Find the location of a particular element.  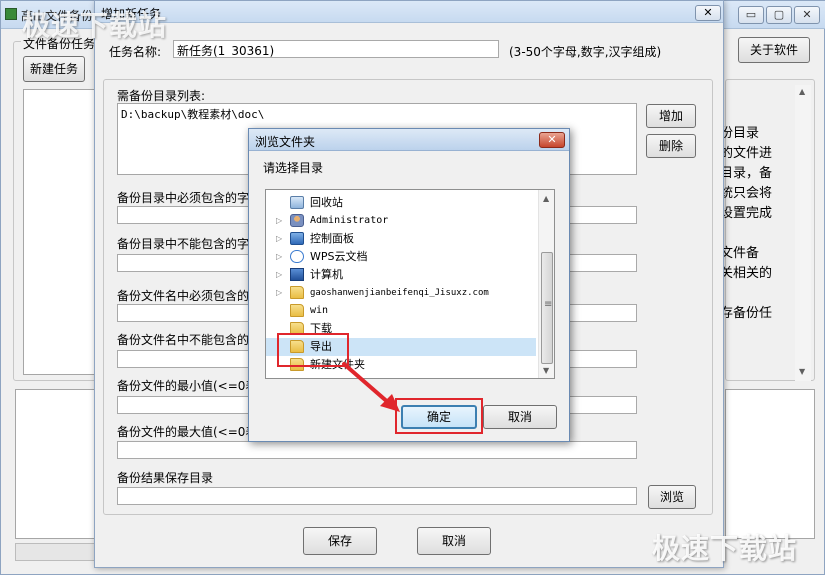

annotation-highlight-export is located at coordinates (313, 350).